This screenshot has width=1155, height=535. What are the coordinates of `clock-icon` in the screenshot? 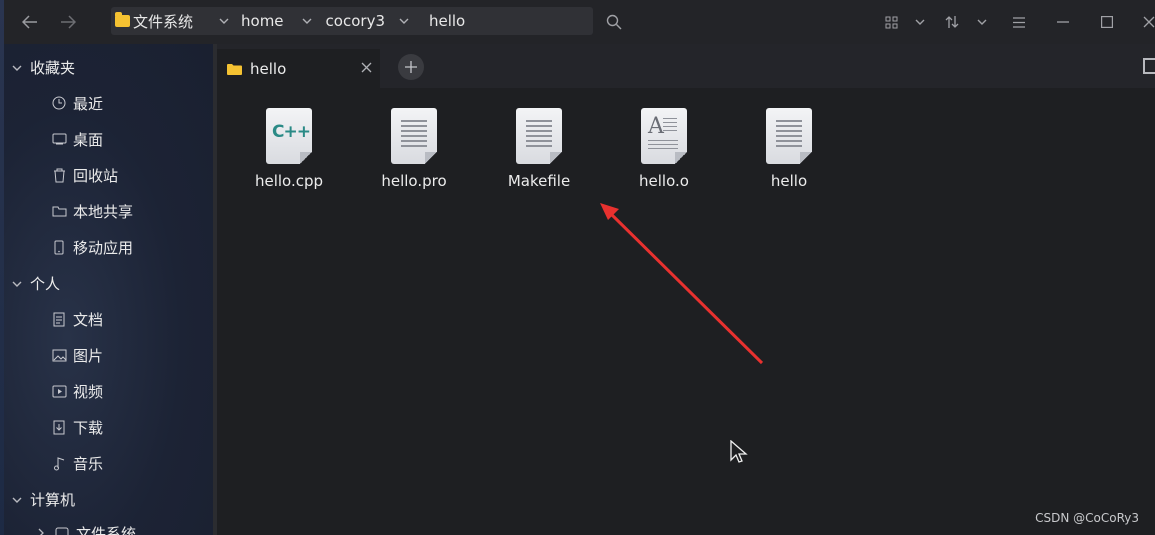 It's located at (59, 103).